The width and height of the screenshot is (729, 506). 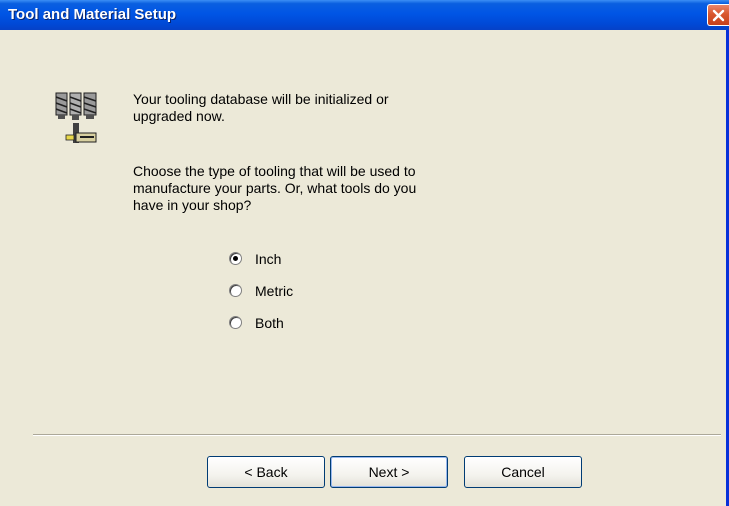 I want to click on back-button: < Back, so click(x=266, y=472).